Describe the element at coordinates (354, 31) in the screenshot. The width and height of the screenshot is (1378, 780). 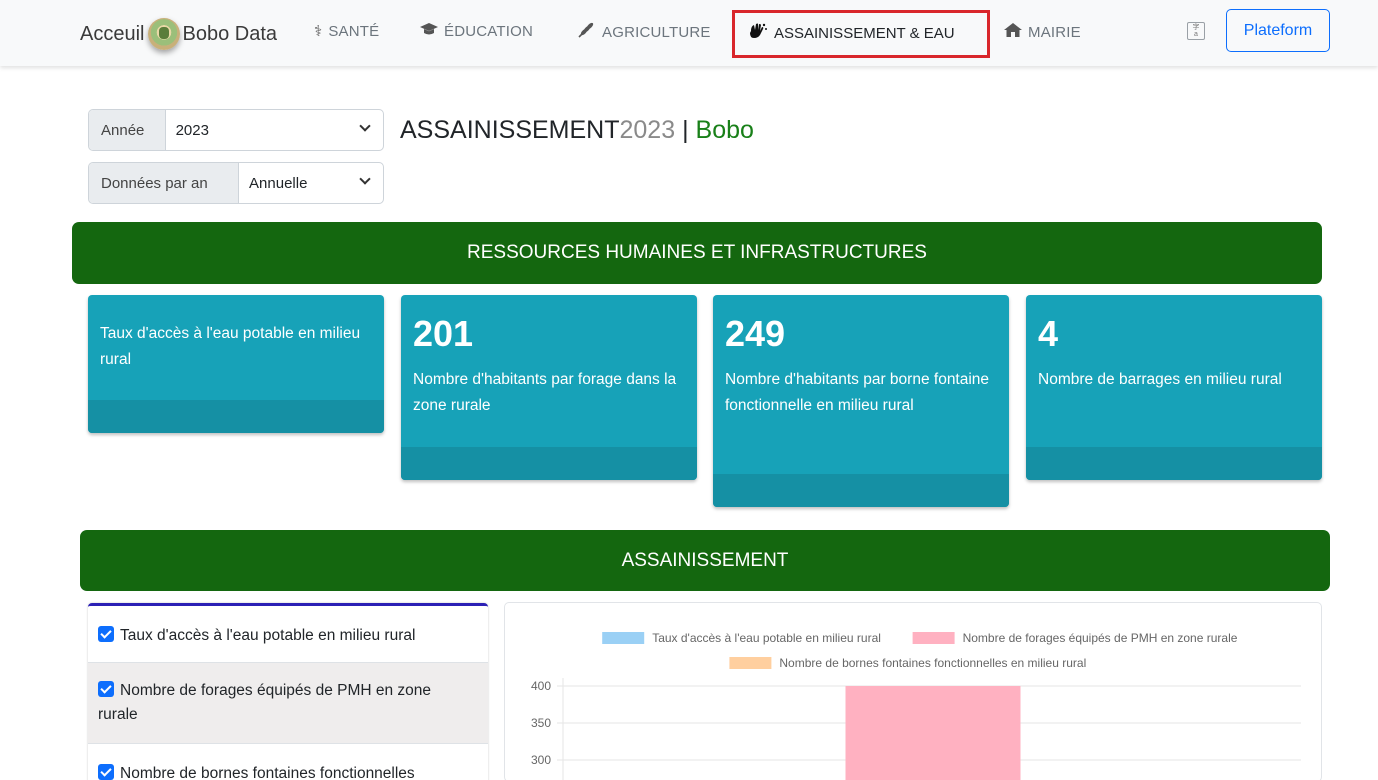
I see `nav-label: SANTÉ` at that location.